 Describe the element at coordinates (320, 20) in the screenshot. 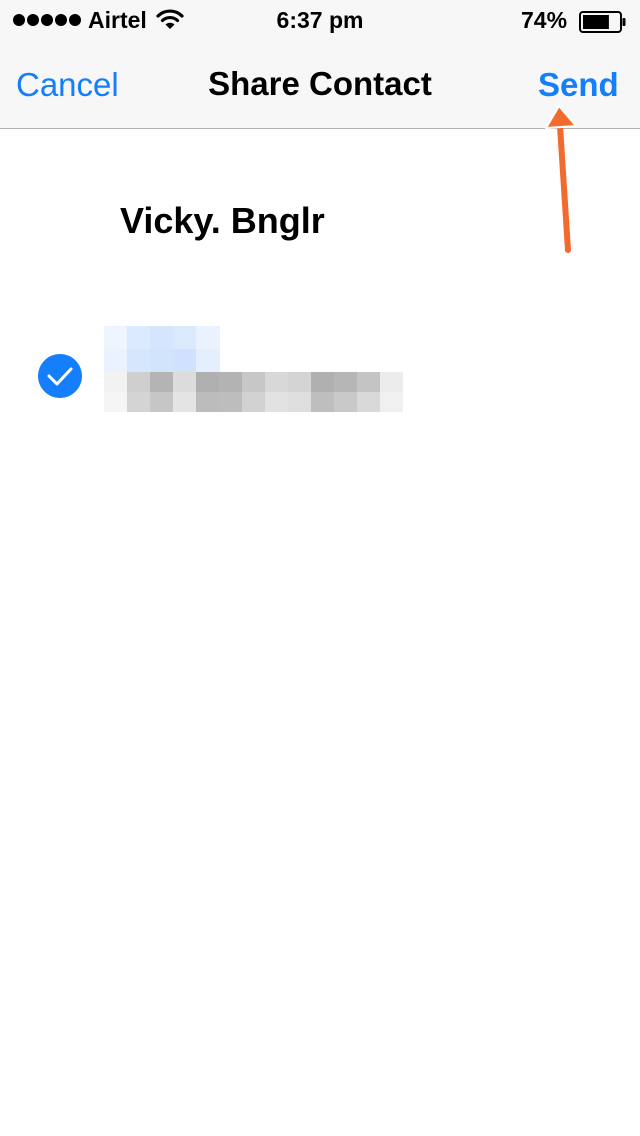

I see `status-bar: Airtel 6:37 pm 74%` at that location.